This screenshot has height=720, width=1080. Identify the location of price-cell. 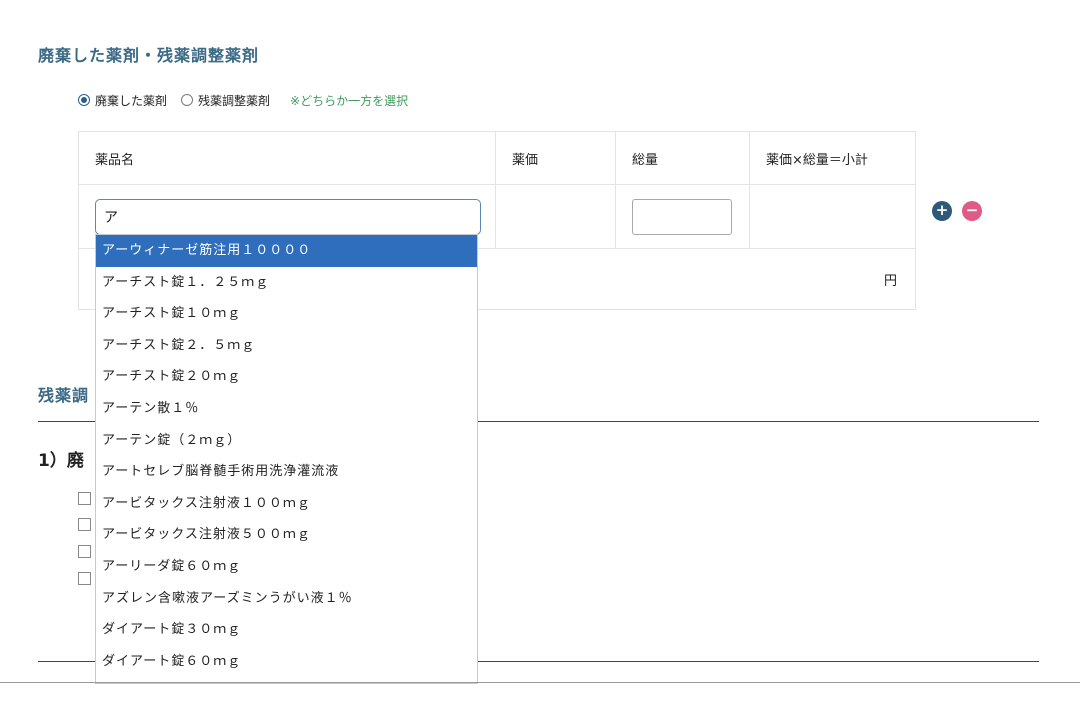
(555, 216).